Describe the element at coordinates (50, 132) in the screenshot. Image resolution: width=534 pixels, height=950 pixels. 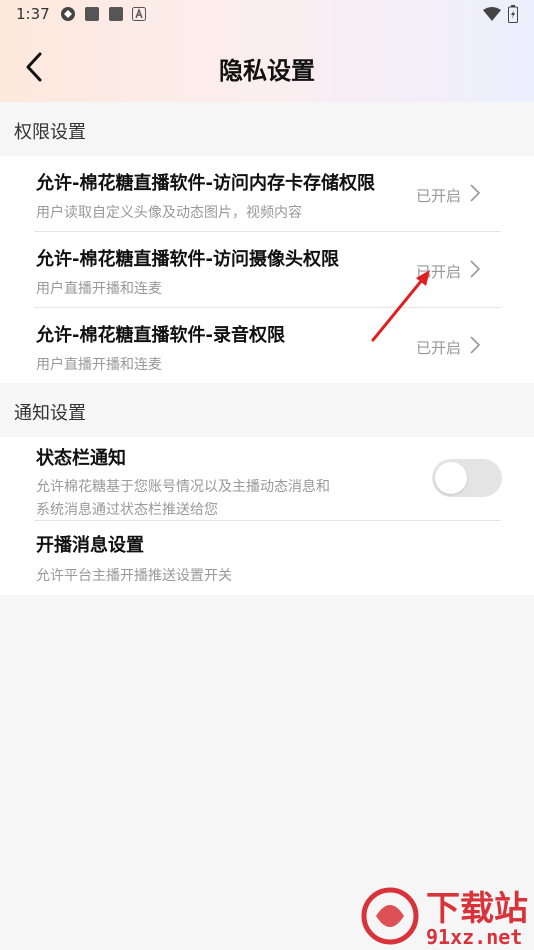
I see `section-label-permissions: 权限设置` at that location.